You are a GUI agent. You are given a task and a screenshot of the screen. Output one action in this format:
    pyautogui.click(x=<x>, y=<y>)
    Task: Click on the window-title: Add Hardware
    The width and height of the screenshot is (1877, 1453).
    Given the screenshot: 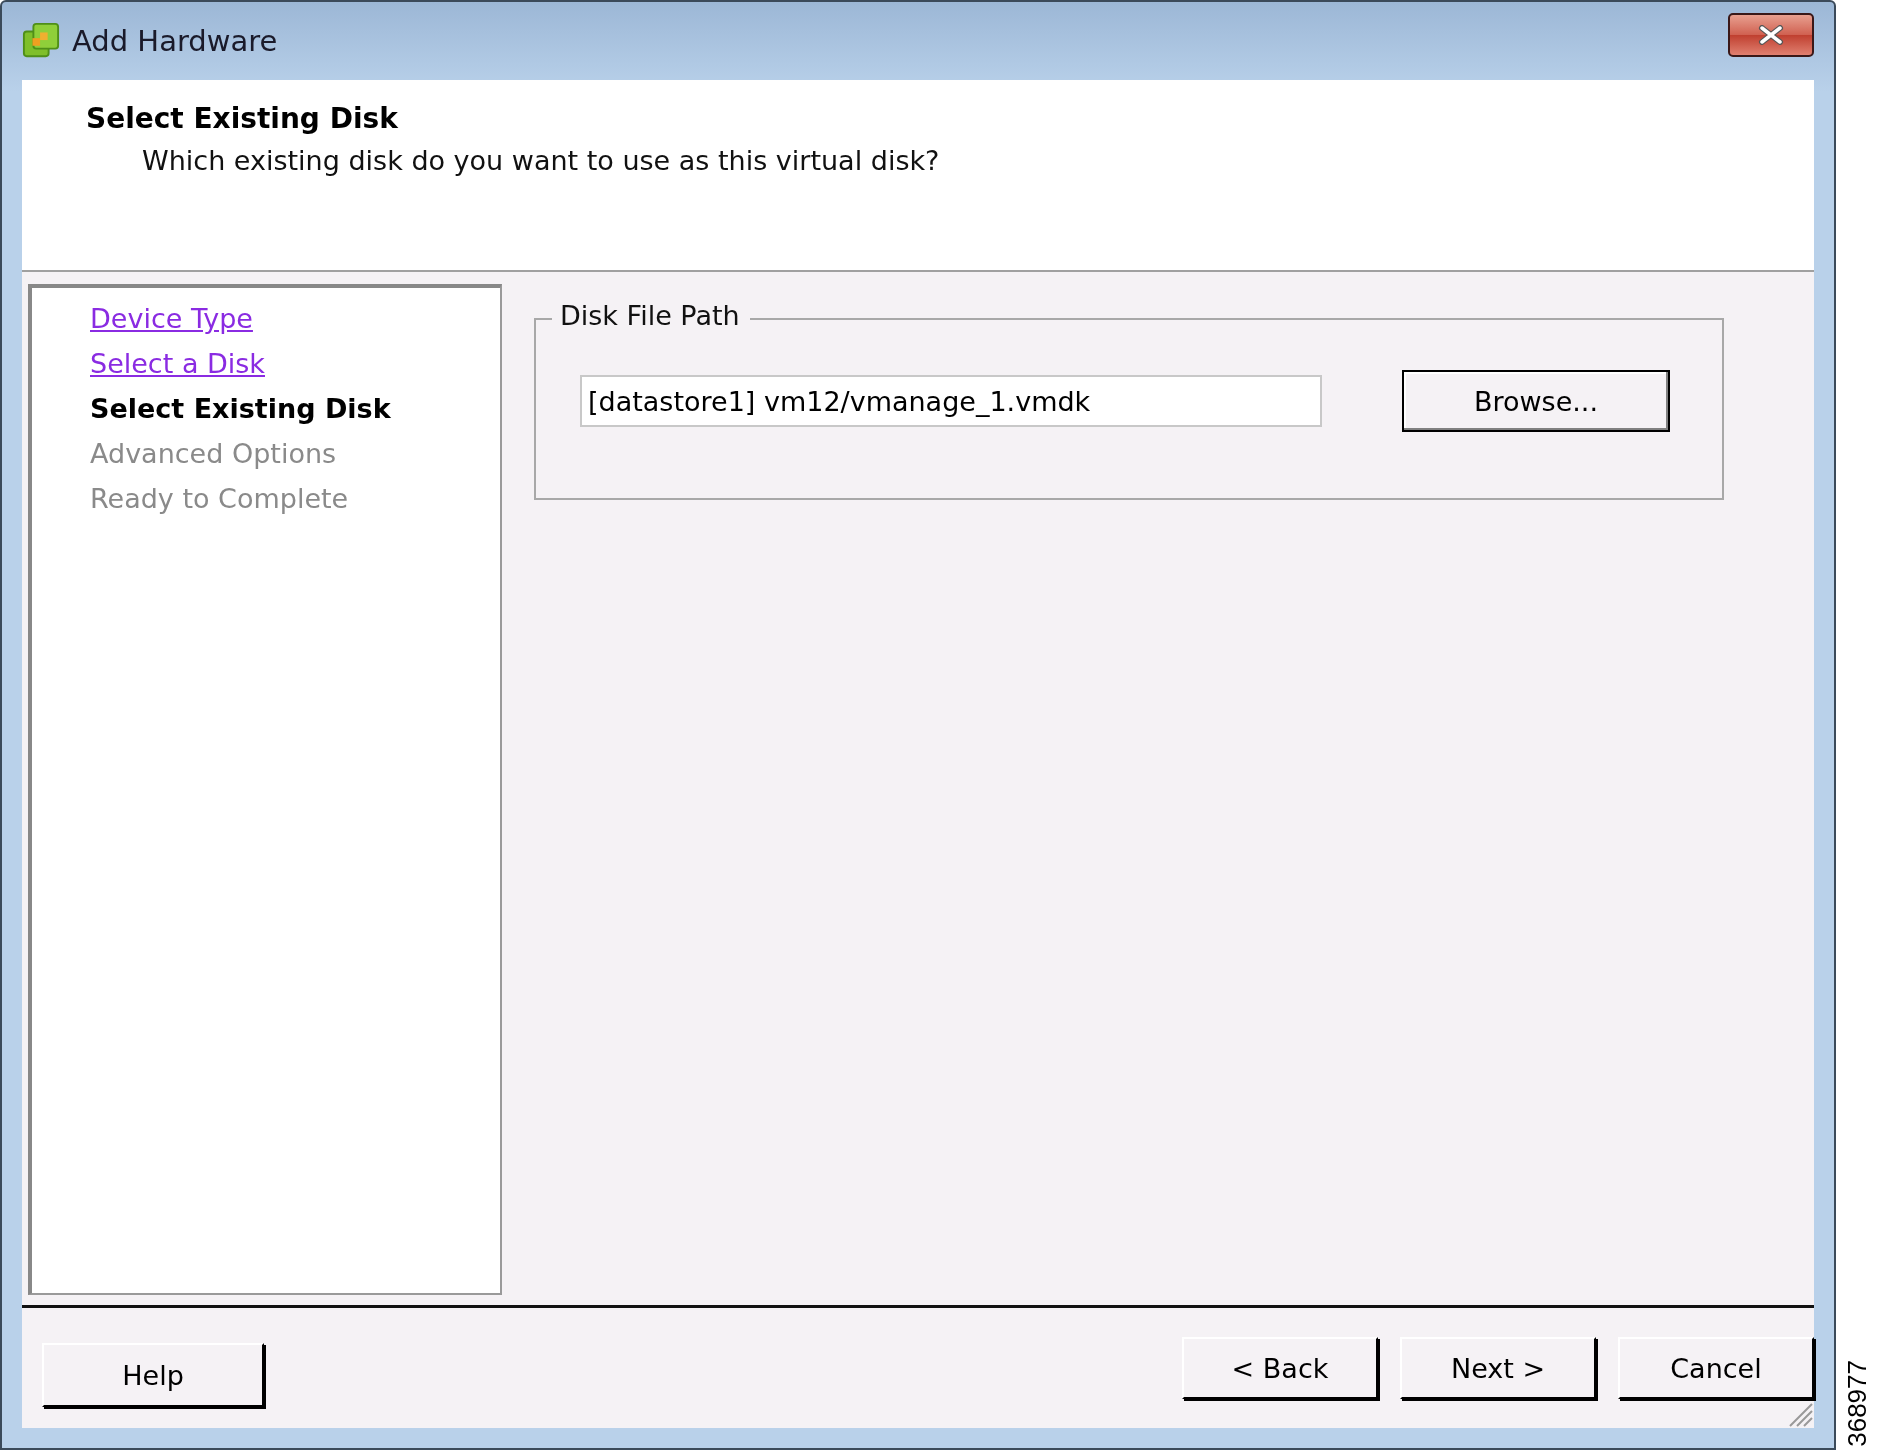 What is the action you would take?
    pyautogui.click(x=175, y=41)
    